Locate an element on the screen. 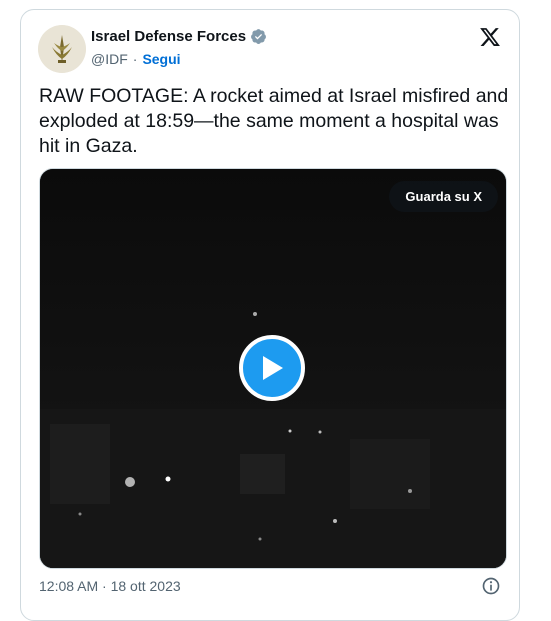  follow-button: Segui is located at coordinates (161, 59).